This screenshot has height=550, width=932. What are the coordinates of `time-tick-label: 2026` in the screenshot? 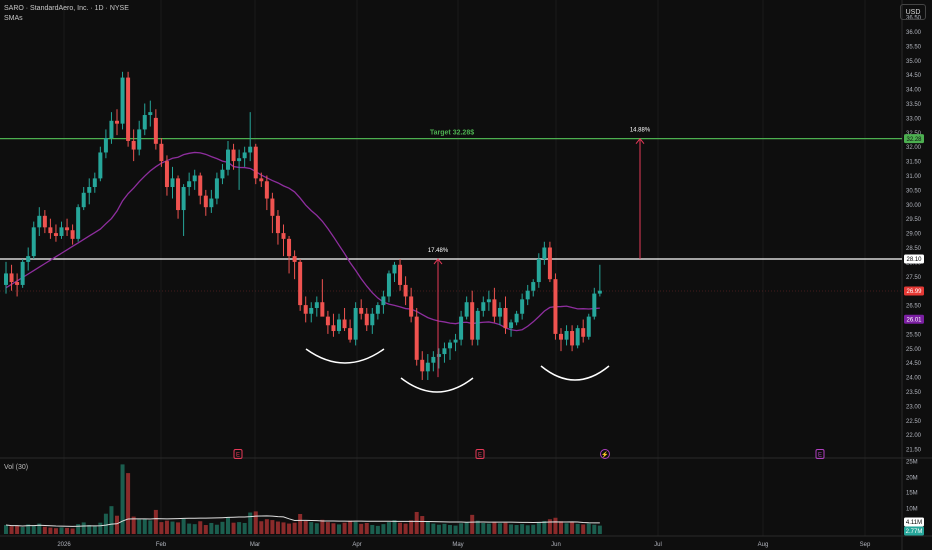 It's located at (64, 545).